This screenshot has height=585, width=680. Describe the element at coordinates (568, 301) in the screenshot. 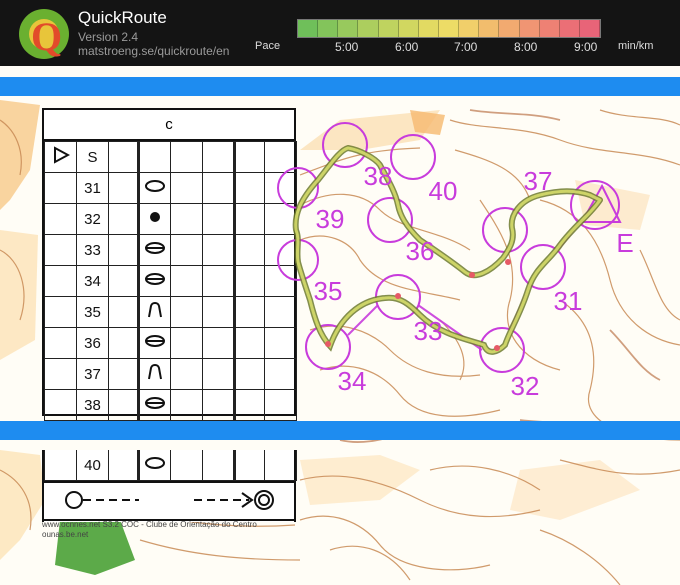

I see `control-number-label: 31` at that location.